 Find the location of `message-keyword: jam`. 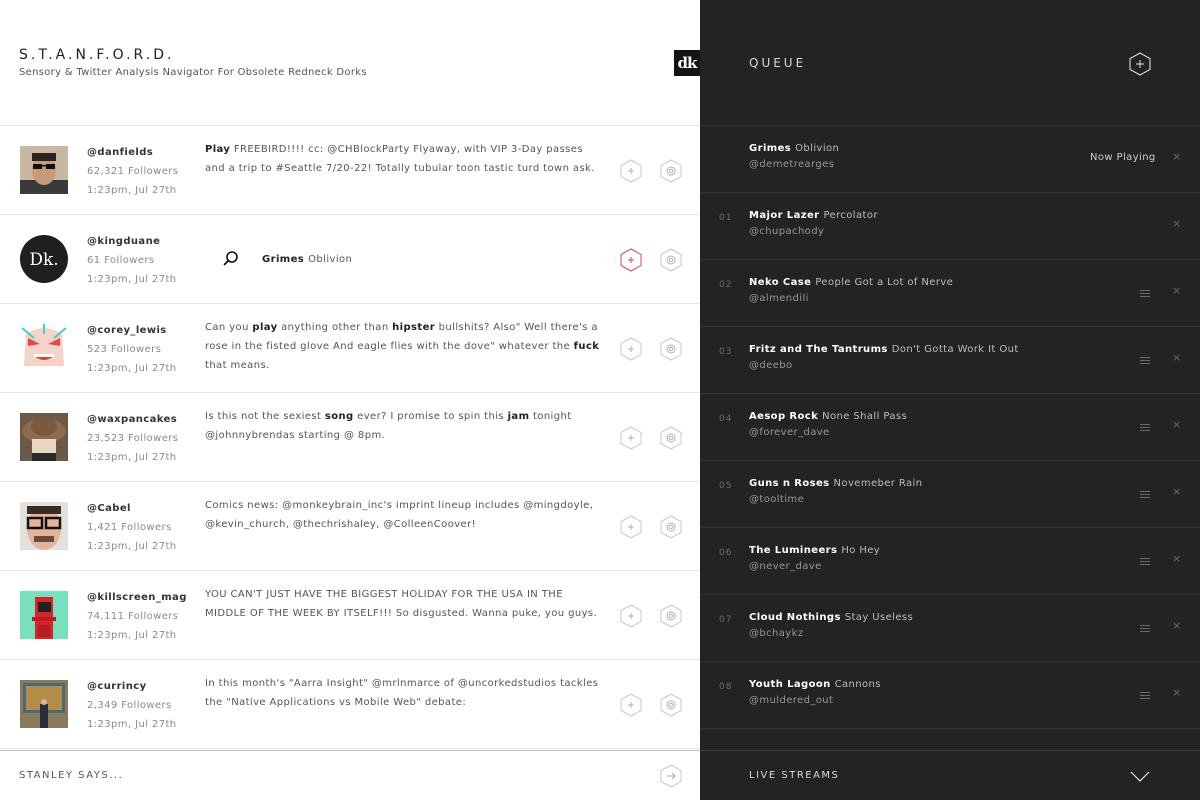

message-keyword: jam is located at coordinates (518, 416).